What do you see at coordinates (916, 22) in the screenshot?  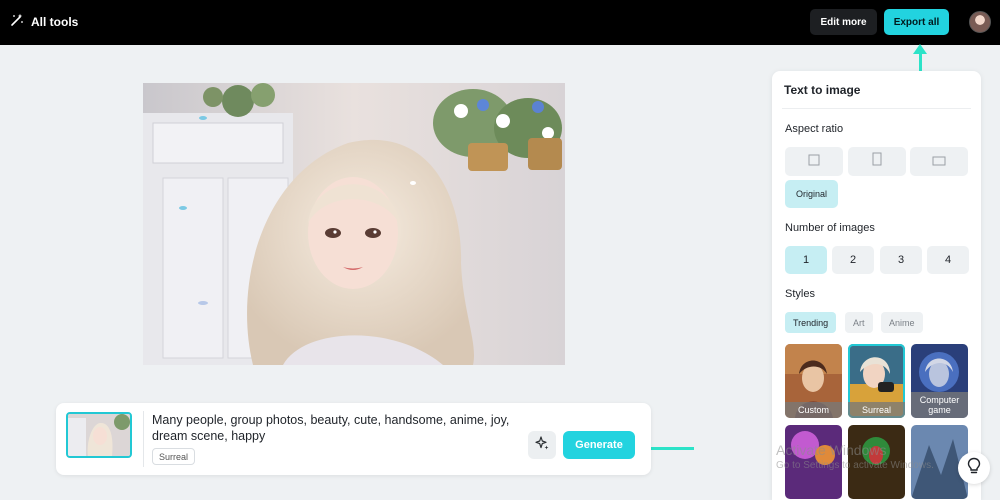 I see `export-all-button: Export all` at bounding box center [916, 22].